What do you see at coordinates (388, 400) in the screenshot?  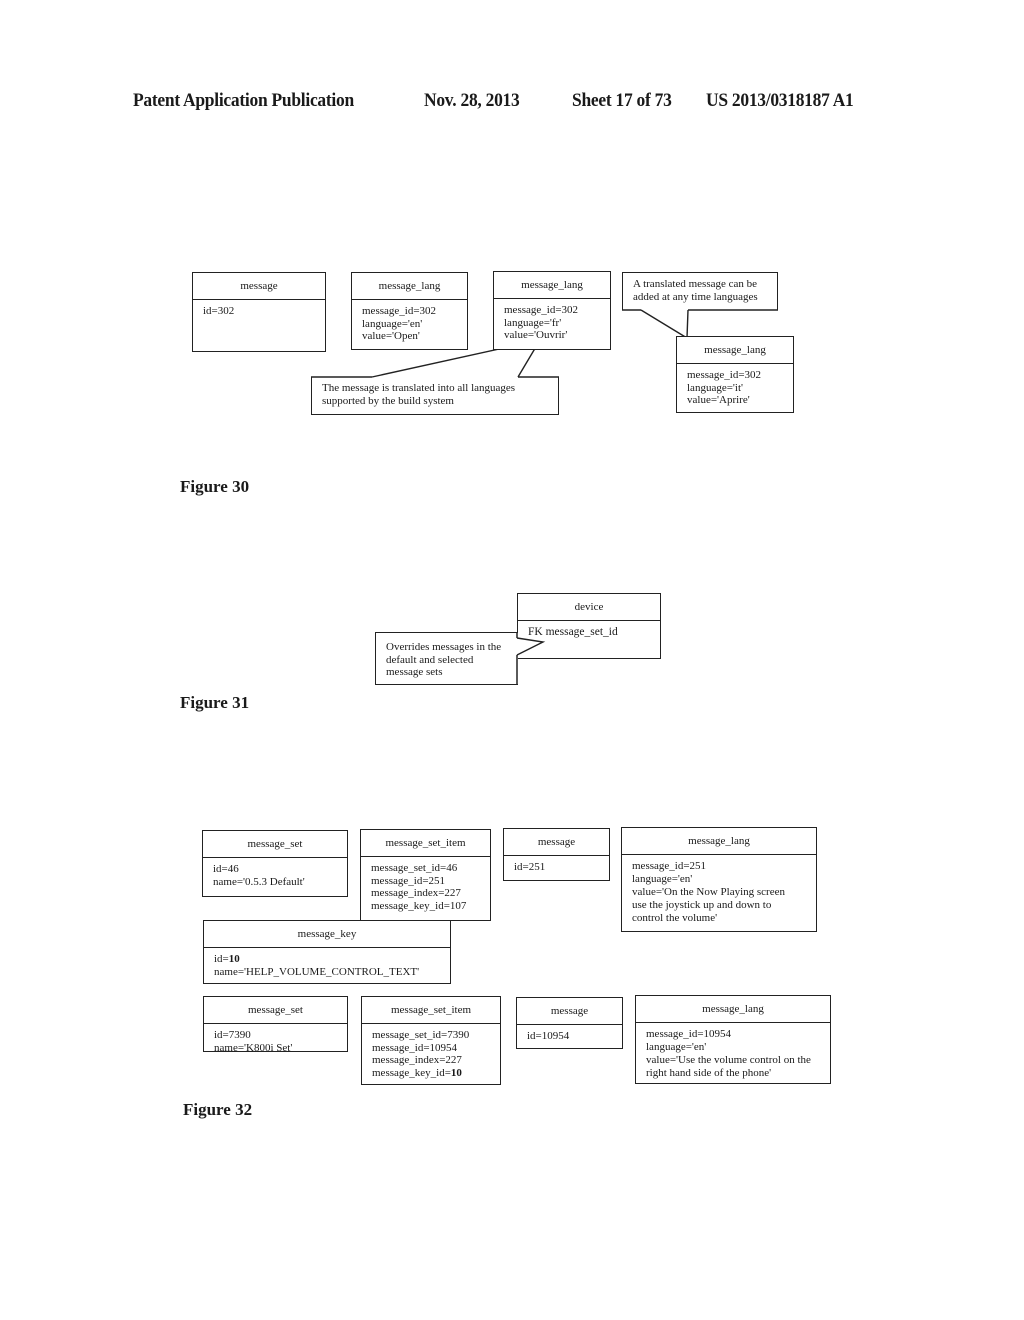 I see `callout-text: supported by the build system` at bounding box center [388, 400].